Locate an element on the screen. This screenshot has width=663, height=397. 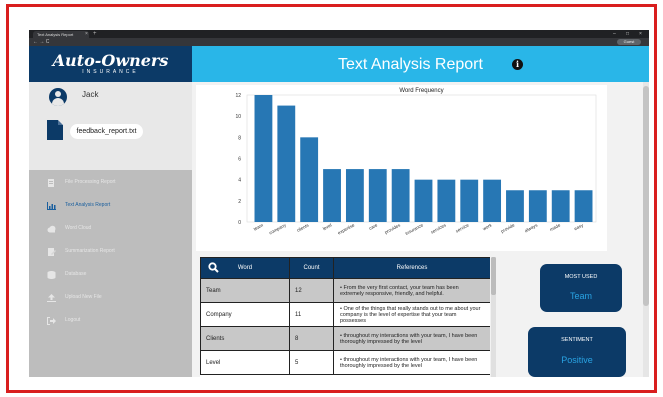
sentiment-card: SENTIMENT Positive is located at coordinates (577, 352).